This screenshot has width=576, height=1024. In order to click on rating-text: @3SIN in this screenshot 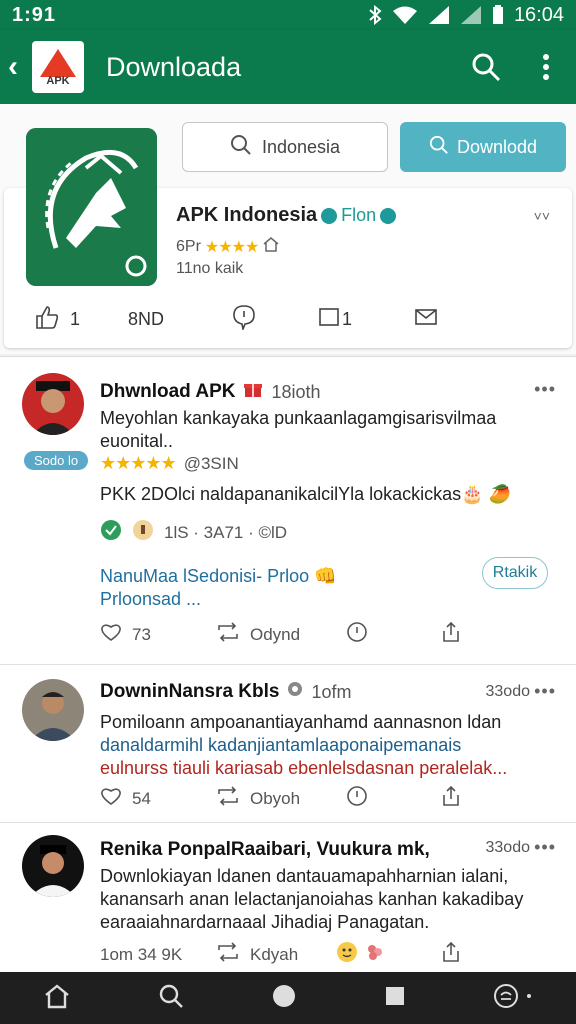, I will do `click(211, 463)`.